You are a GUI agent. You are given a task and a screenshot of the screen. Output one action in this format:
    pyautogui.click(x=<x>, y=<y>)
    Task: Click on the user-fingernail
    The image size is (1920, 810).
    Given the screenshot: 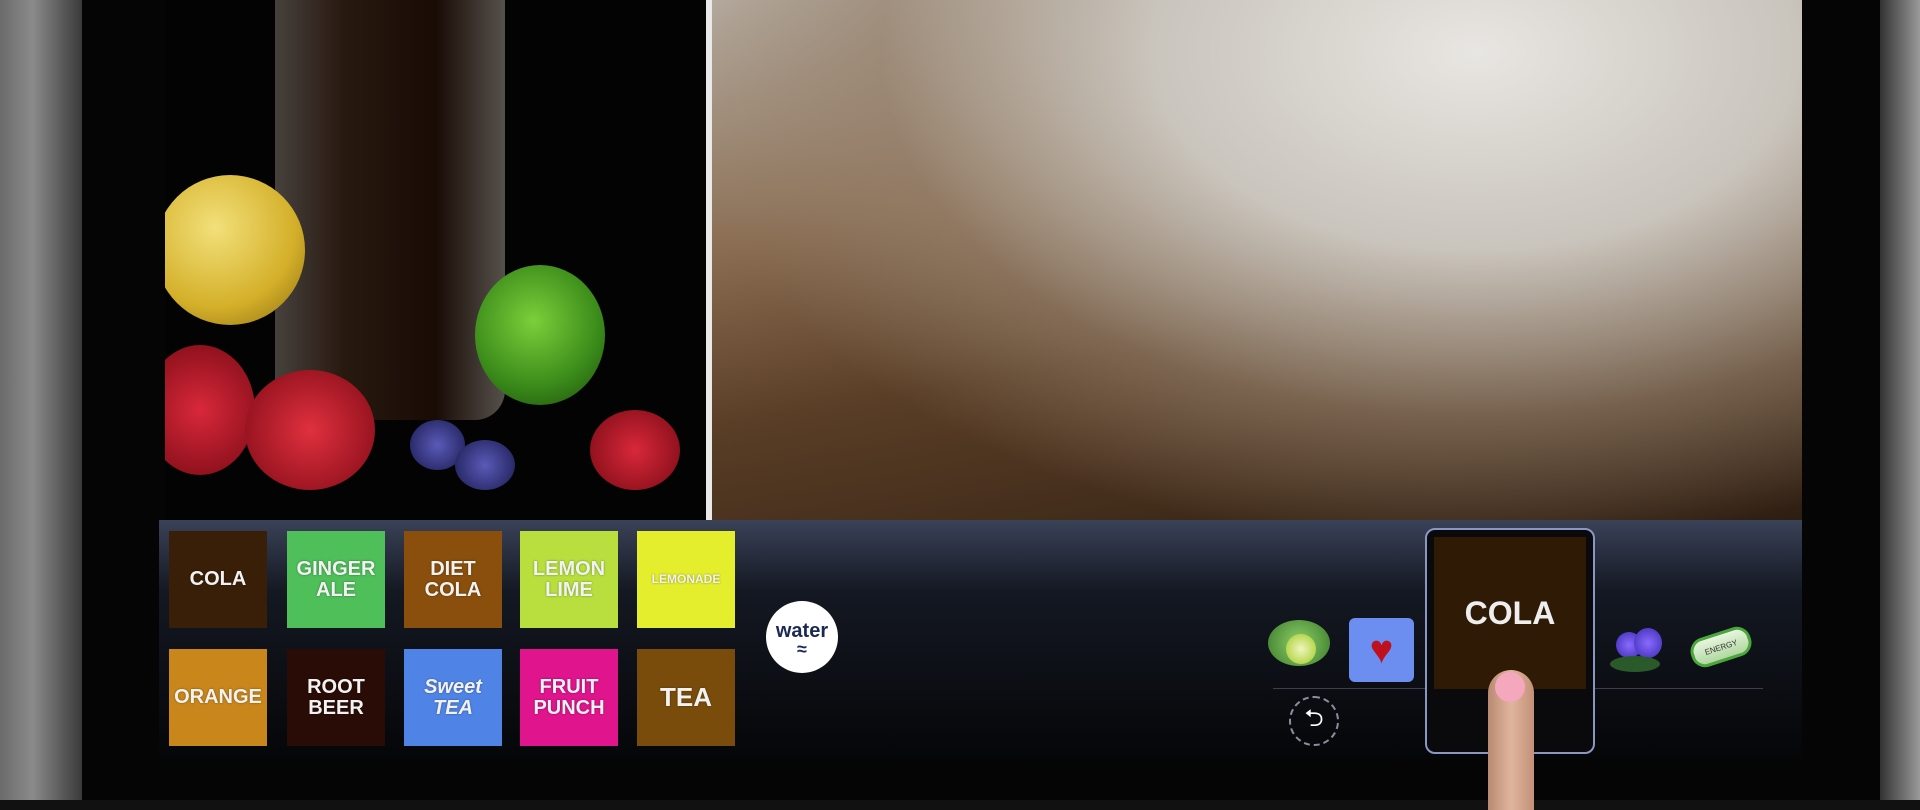 What is the action you would take?
    pyautogui.click(x=1510, y=687)
    